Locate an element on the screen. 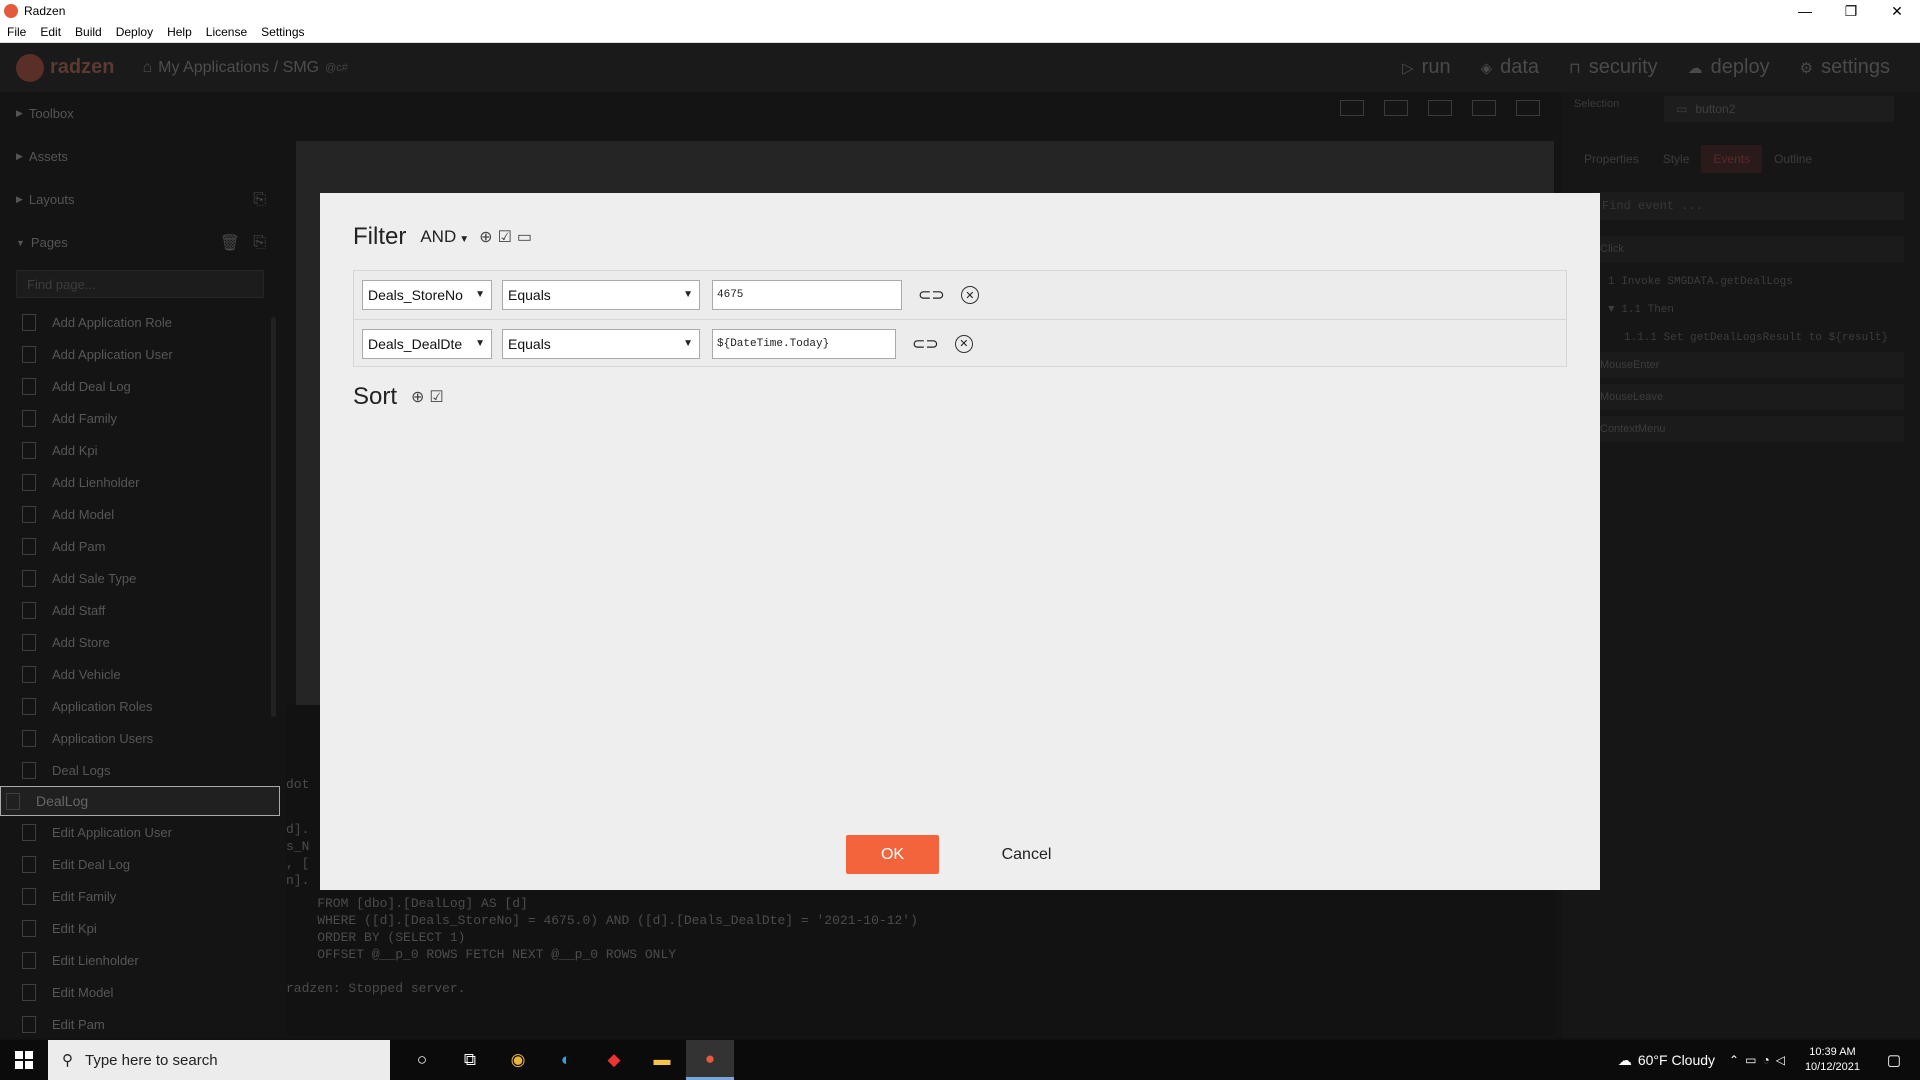 The width and height of the screenshot is (1920, 1080). page-item: Edit Deal Log is located at coordinates (140, 864).